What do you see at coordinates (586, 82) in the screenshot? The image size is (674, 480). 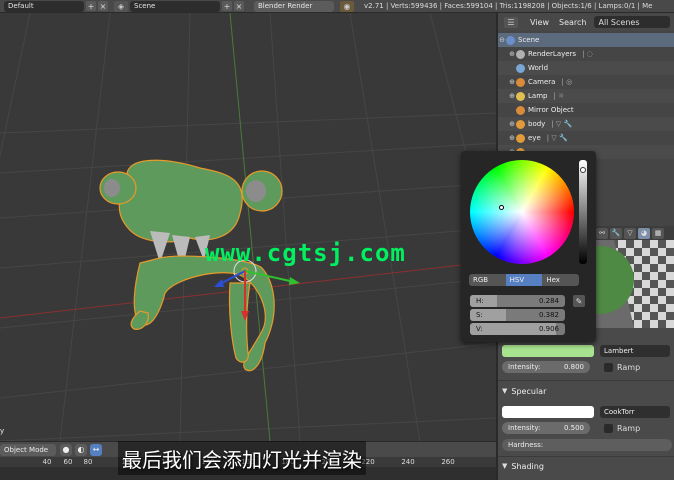 I see `outliner-item-camera: ⊕ Camera | ◎` at bounding box center [586, 82].